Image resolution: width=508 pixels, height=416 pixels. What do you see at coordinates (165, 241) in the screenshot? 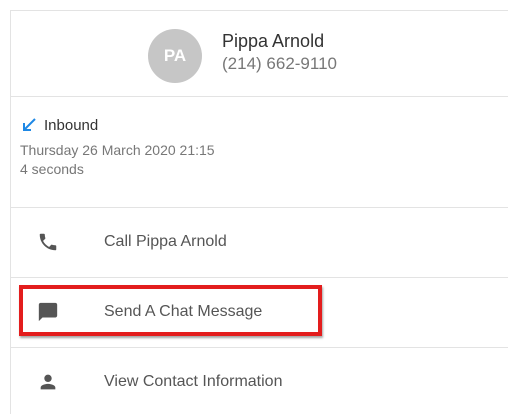
I see `call-contact-label: Call Pippa Arnold` at bounding box center [165, 241].